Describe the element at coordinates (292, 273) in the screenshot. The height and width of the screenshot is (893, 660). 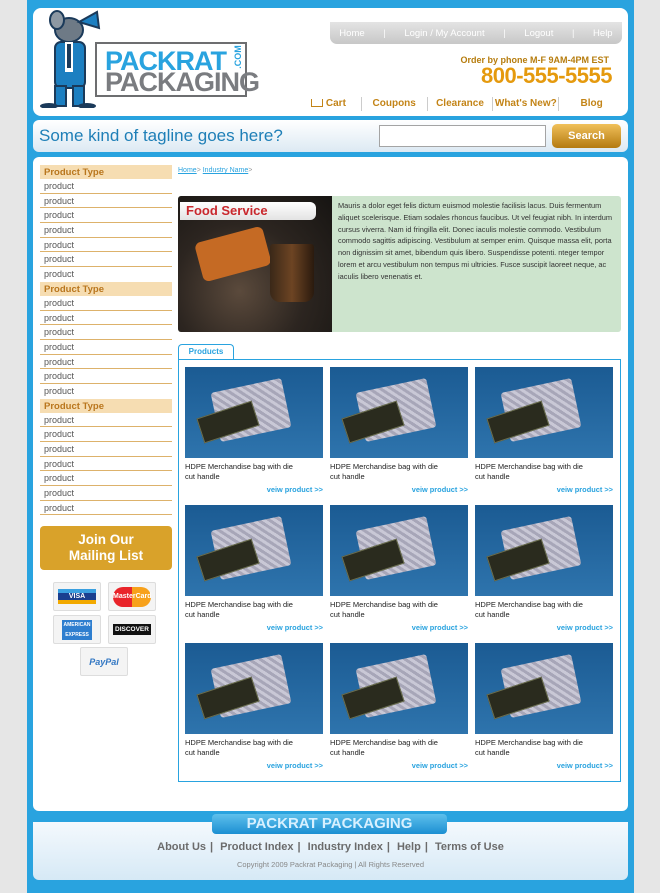
I see `cup-shape` at that location.